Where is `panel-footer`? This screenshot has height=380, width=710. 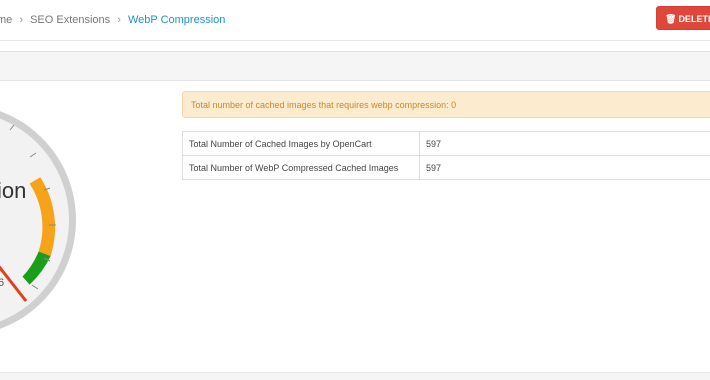
panel-footer is located at coordinates (355, 376).